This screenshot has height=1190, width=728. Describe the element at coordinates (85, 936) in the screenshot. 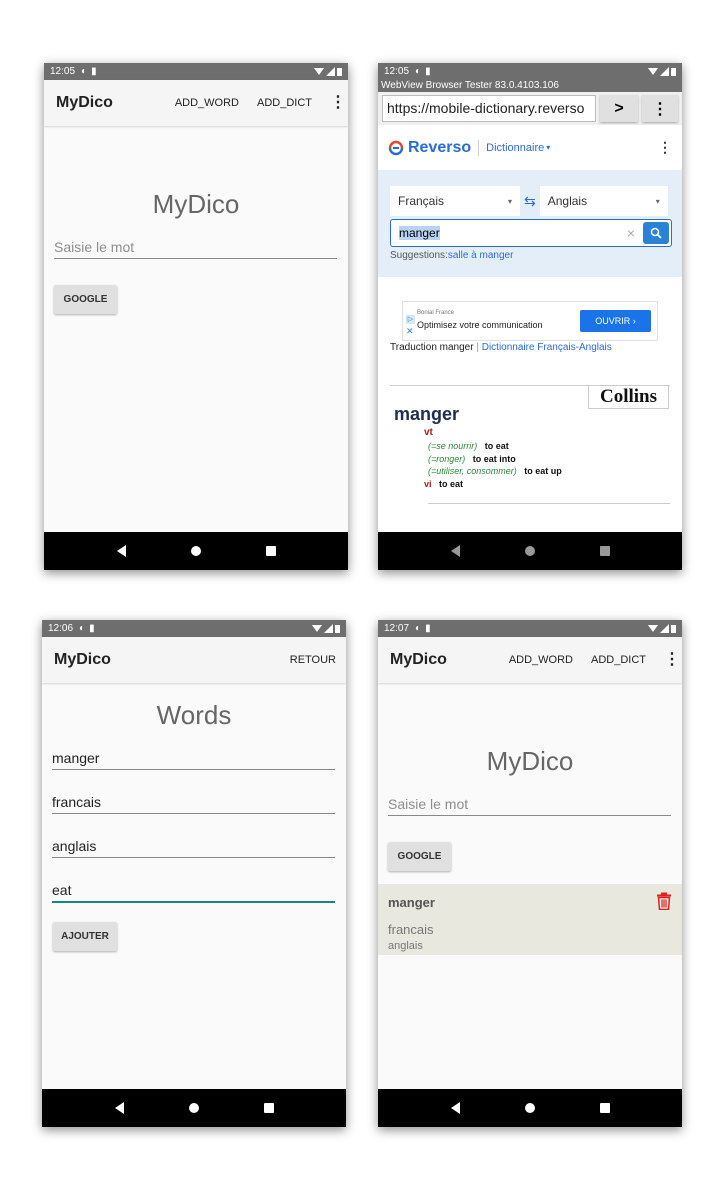

I see `add-button: AJOUTER` at that location.